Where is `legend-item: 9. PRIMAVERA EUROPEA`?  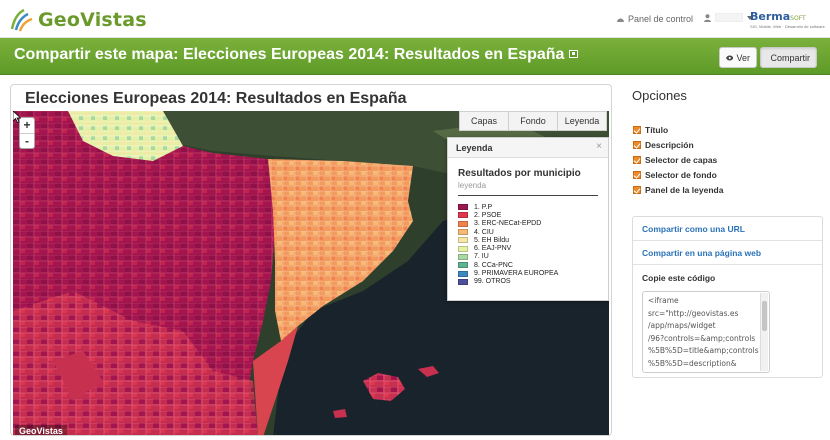
legend-item: 9. PRIMAVERA EUROPEA is located at coordinates (528, 273).